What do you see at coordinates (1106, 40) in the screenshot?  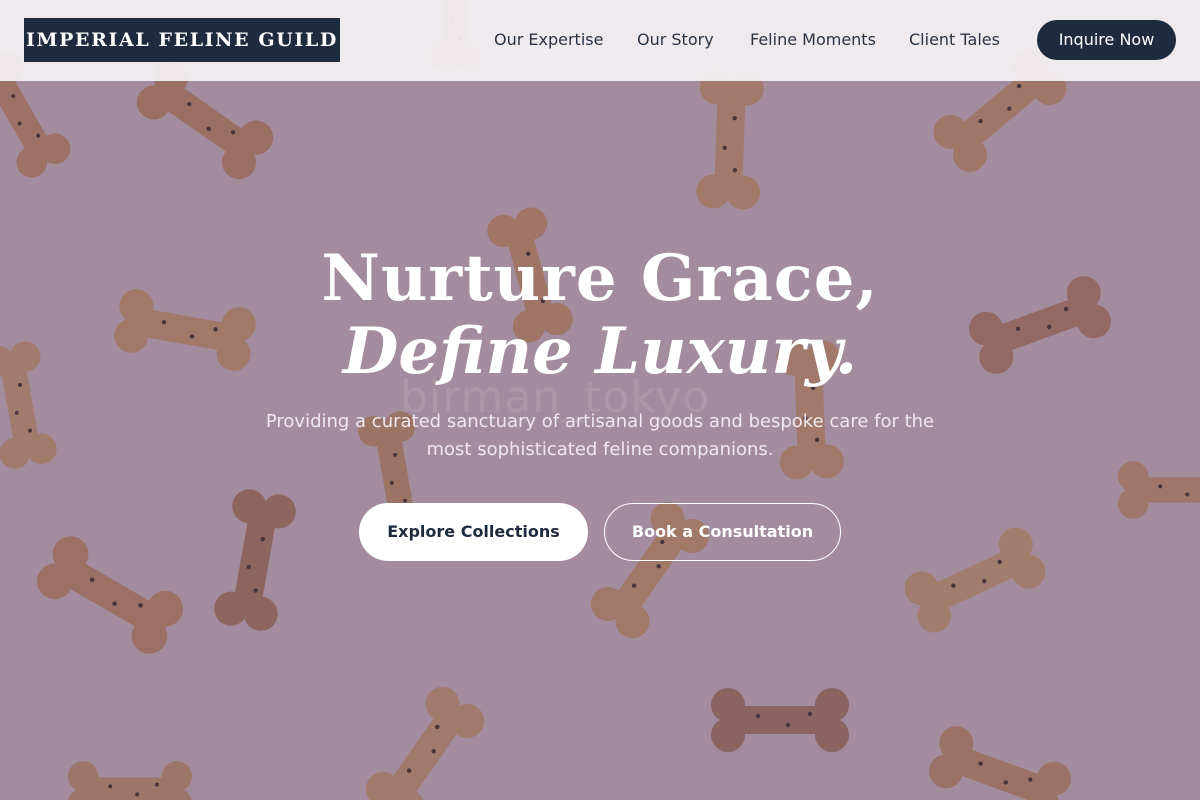 I see `inquire-now-button: Inquire Now` at bounding box center [1106, 40].